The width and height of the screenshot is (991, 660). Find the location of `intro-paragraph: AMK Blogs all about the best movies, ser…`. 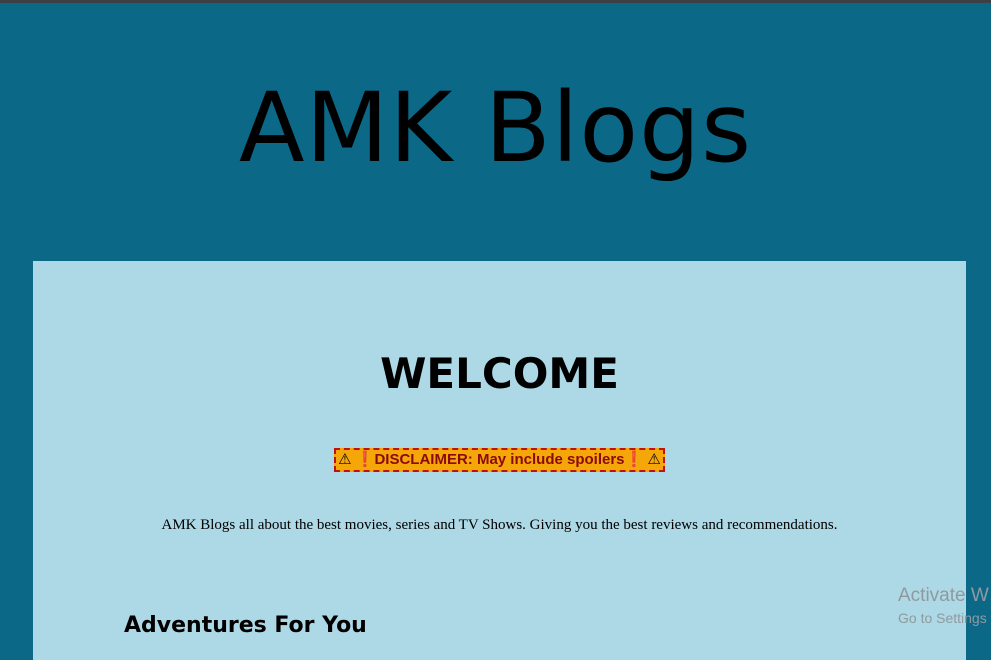

intro-paragraph: AMK Blogs all about the best movies, ser… is located at coordinates (499, 525).